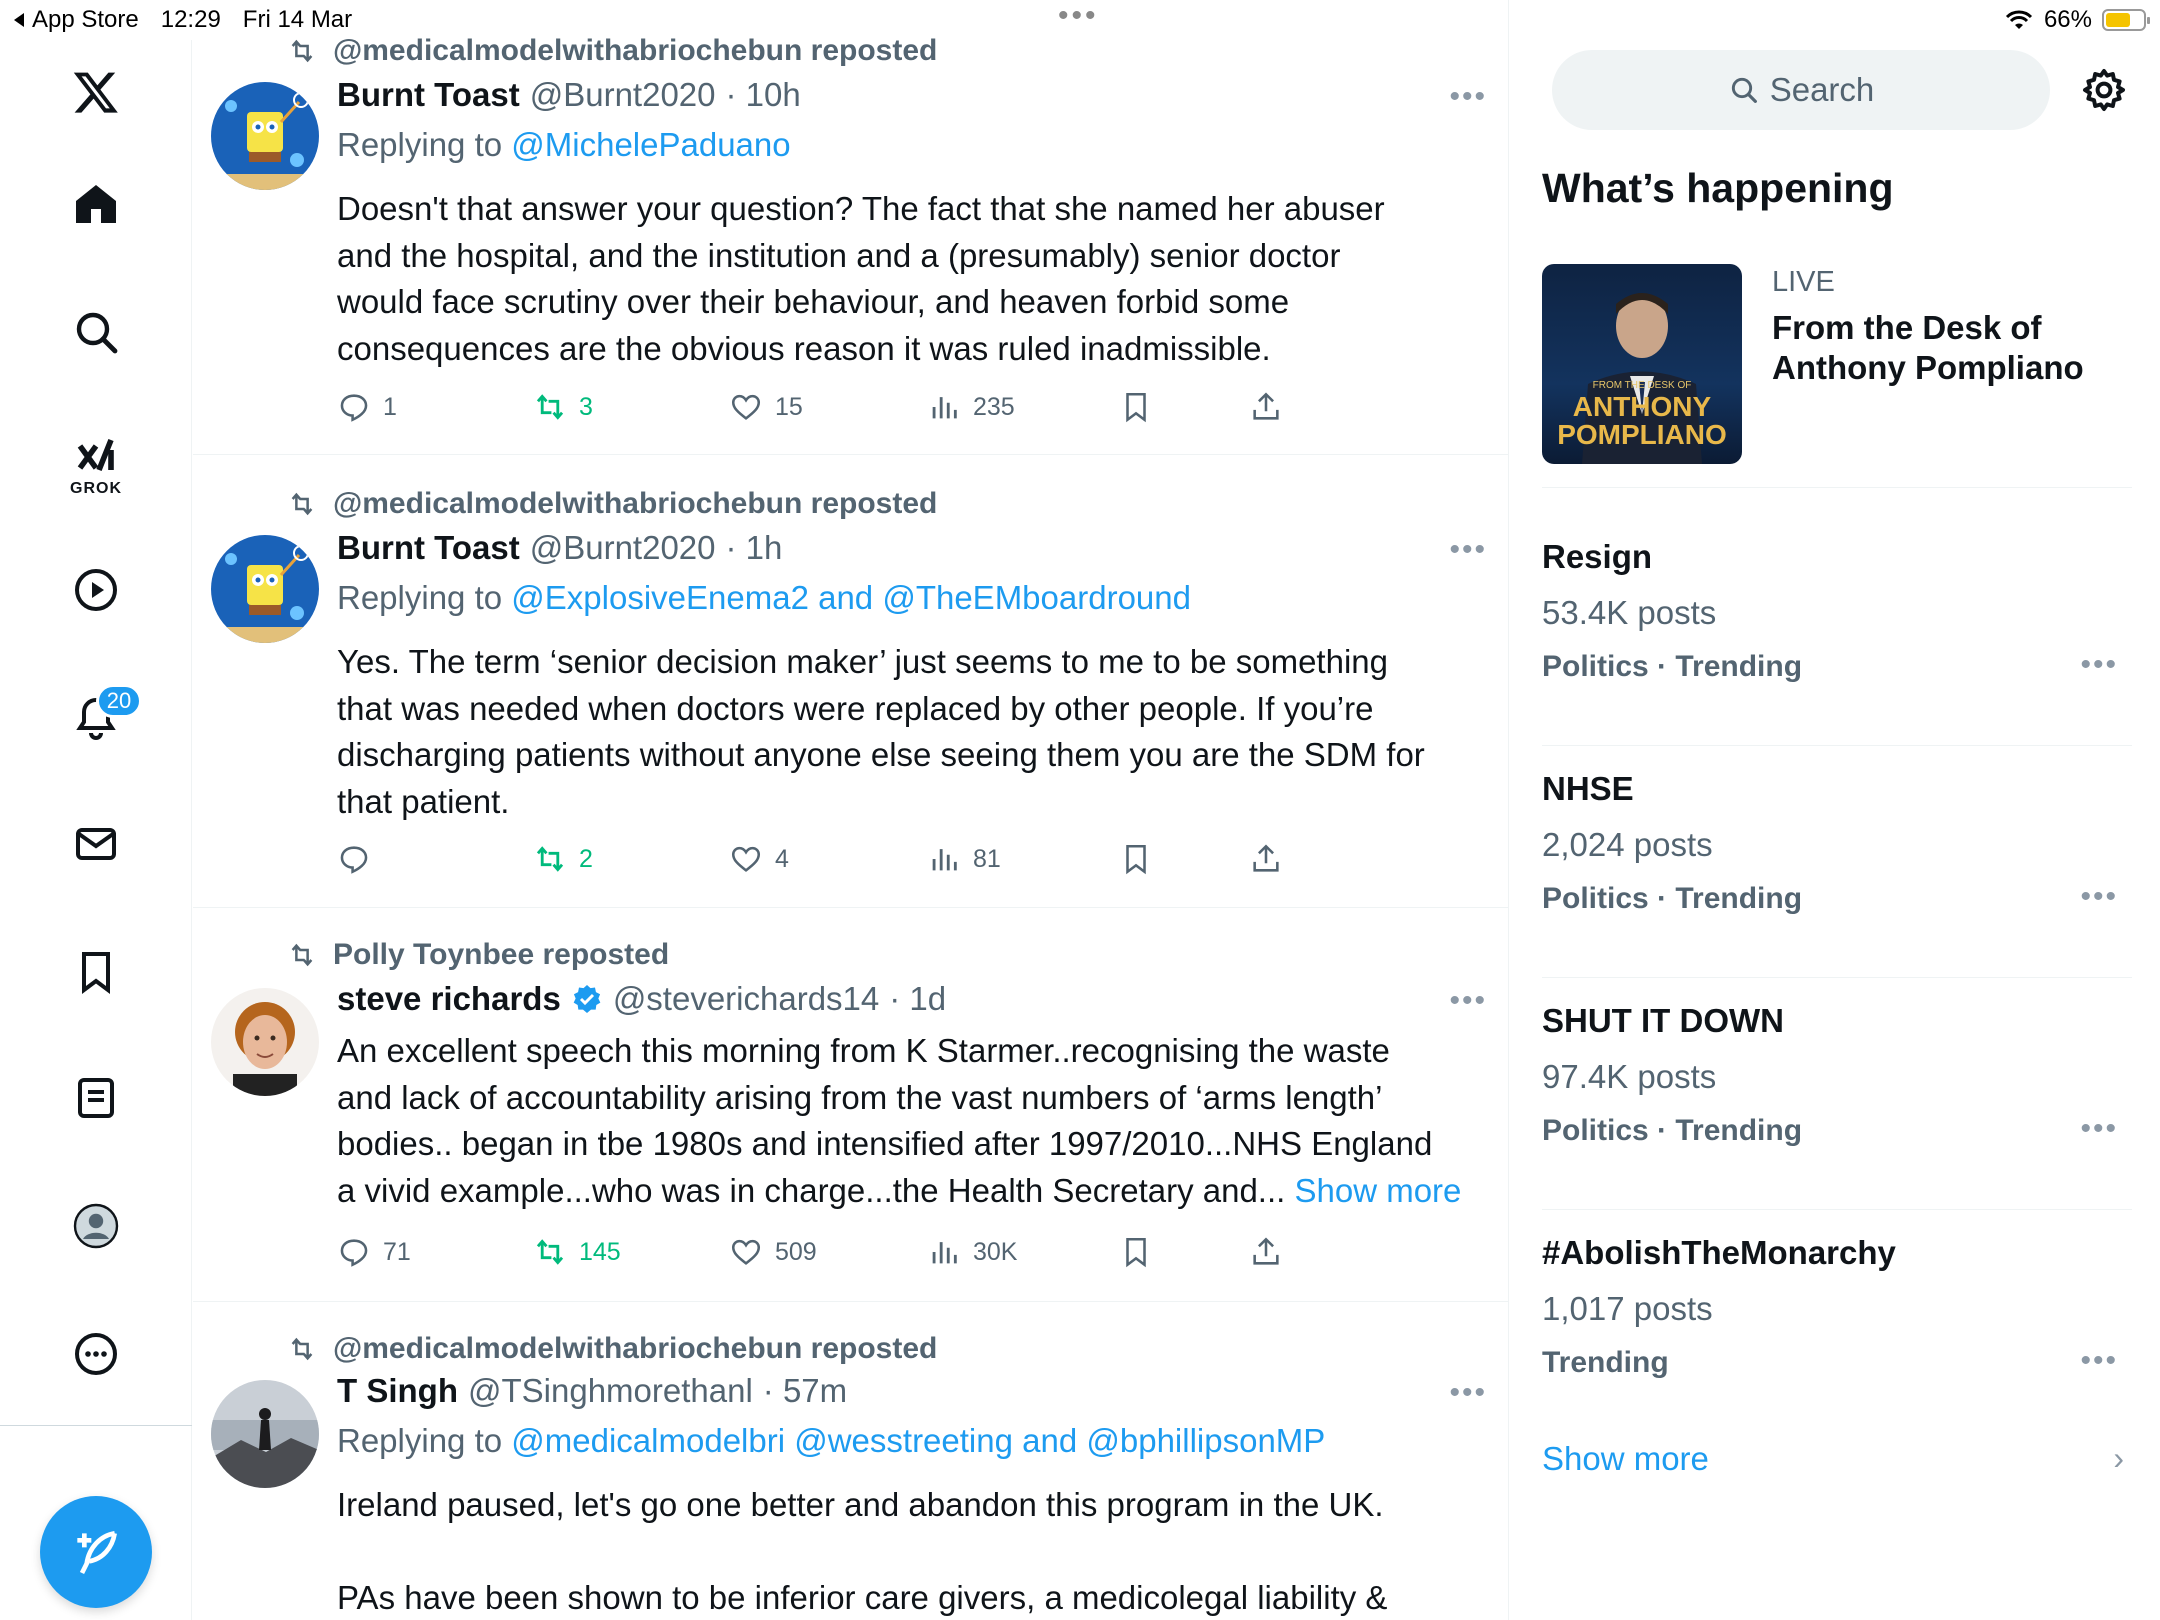  Describe the element at coordinates (912, 1552) in the screenshot. I see `tweet-text-line` at that location.